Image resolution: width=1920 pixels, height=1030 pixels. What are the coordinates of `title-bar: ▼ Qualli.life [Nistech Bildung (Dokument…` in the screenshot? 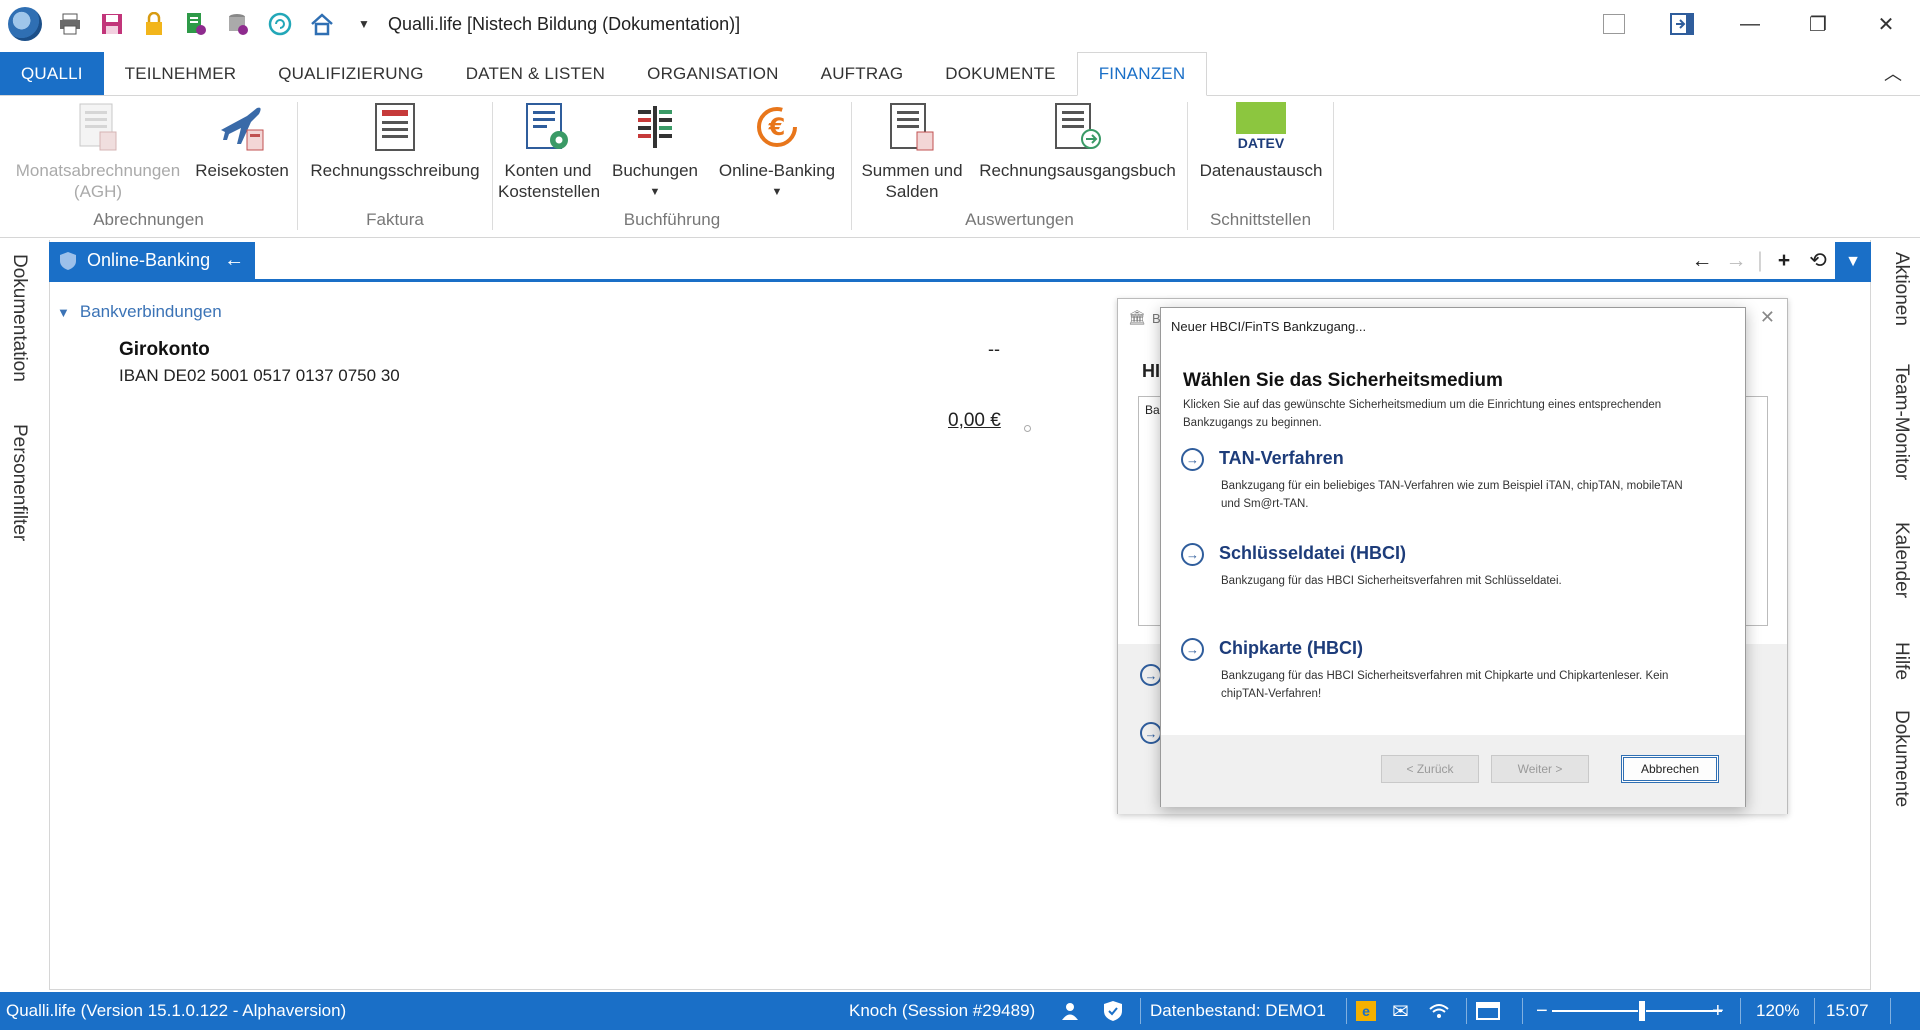 It's located at (960, 24).